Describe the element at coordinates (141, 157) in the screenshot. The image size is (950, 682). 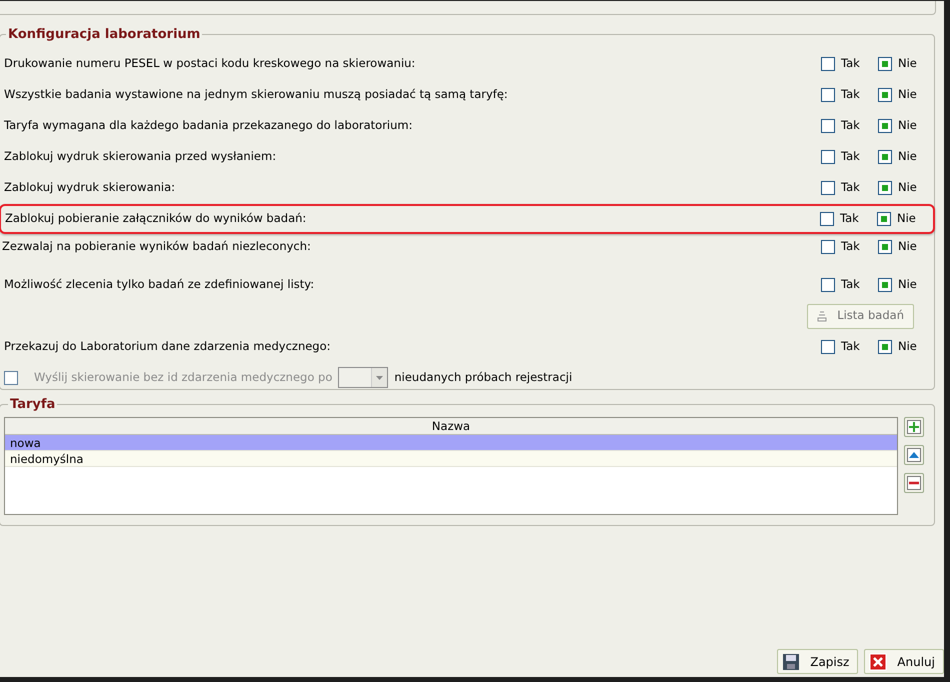
I see `option-label: Zablokuj wydruk skierowania przed wysłaniem:` at that location.